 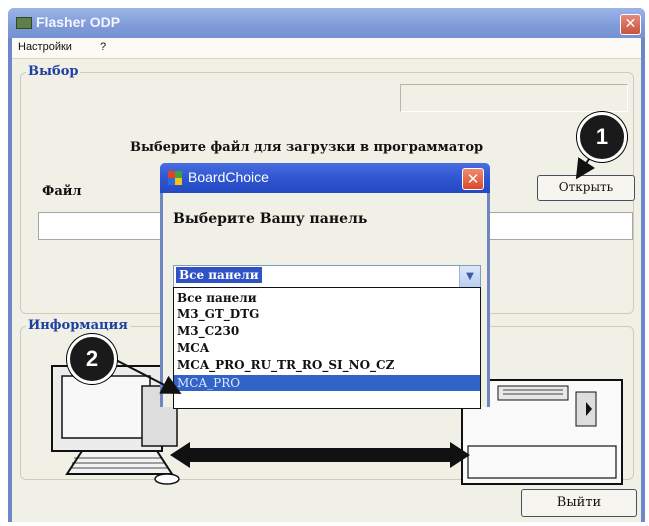 I want to click on callout-1: 1, so click(x=602, y=137).